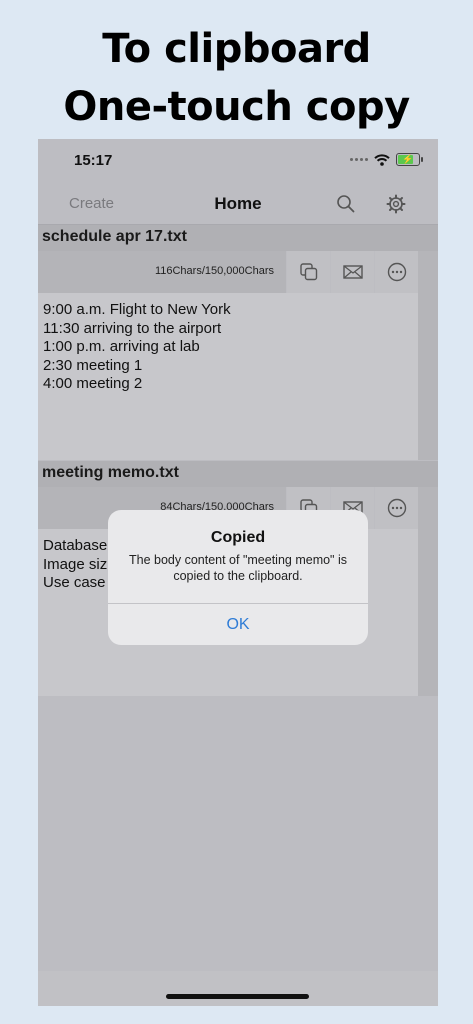 The image size is (473, 1024). I want to click on copy-button, so click(308, 272).